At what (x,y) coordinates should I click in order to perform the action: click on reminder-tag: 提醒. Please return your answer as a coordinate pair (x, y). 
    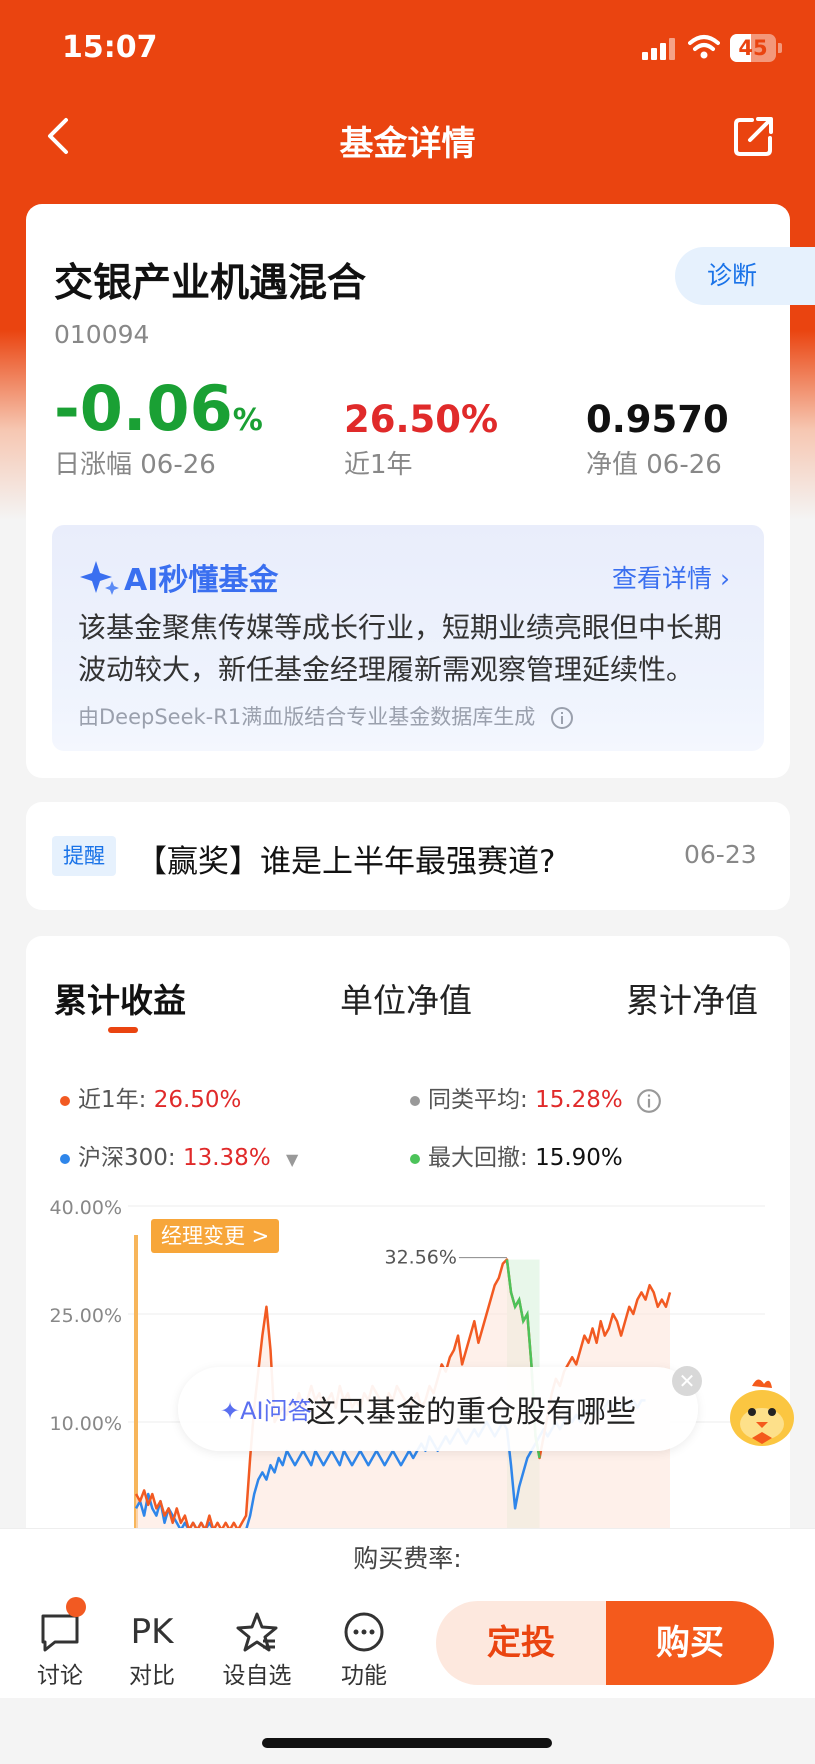
    Looking at the image, I should click on (84, 856).